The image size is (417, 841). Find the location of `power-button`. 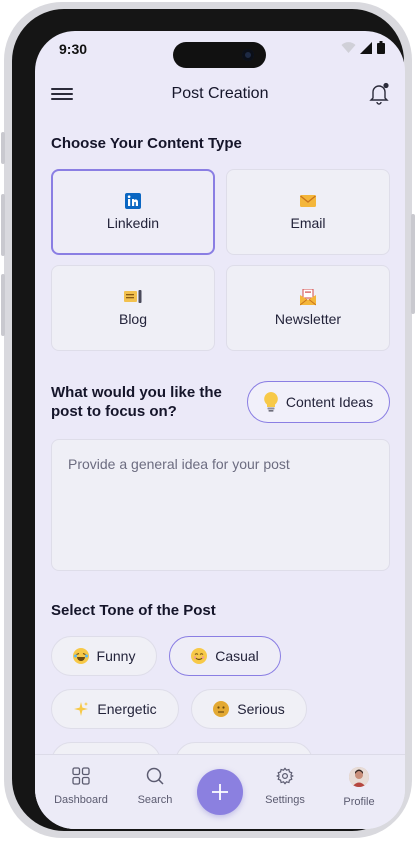

power-button is located at coordinates (413, 264).